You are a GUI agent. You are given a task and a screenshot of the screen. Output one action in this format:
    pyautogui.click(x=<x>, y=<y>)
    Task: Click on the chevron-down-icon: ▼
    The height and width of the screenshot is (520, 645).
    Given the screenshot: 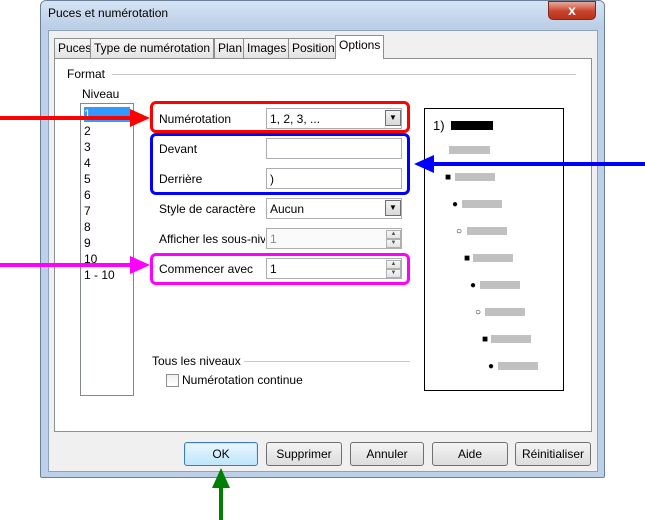 What is the action you would take?
    pyautogui.click(x=393, y=207)
    